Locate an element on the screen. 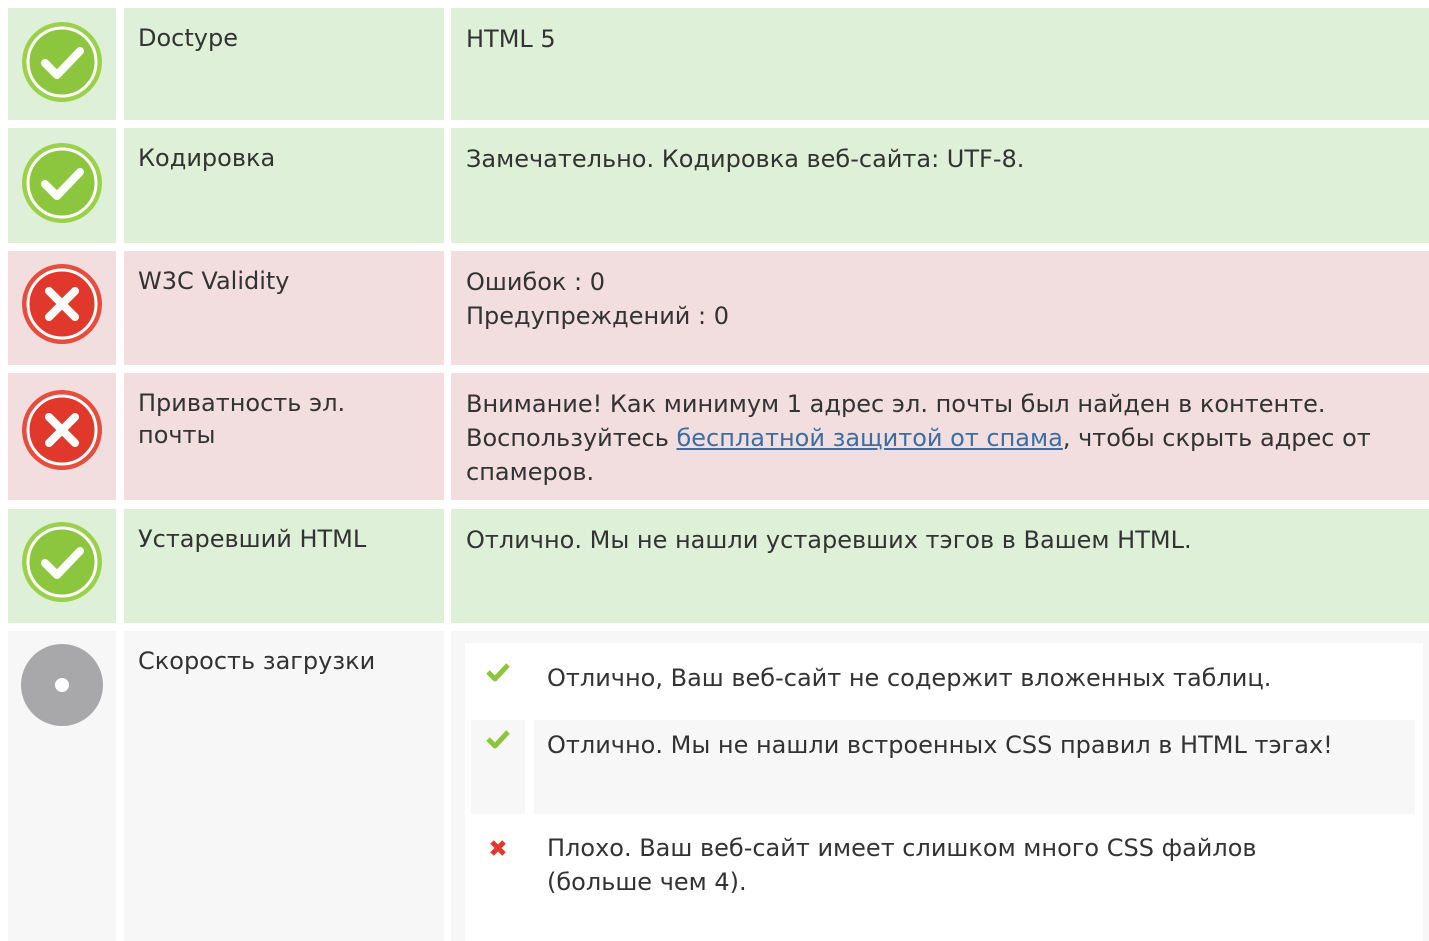  info-circle-icon is located at coordinates (62, 685).